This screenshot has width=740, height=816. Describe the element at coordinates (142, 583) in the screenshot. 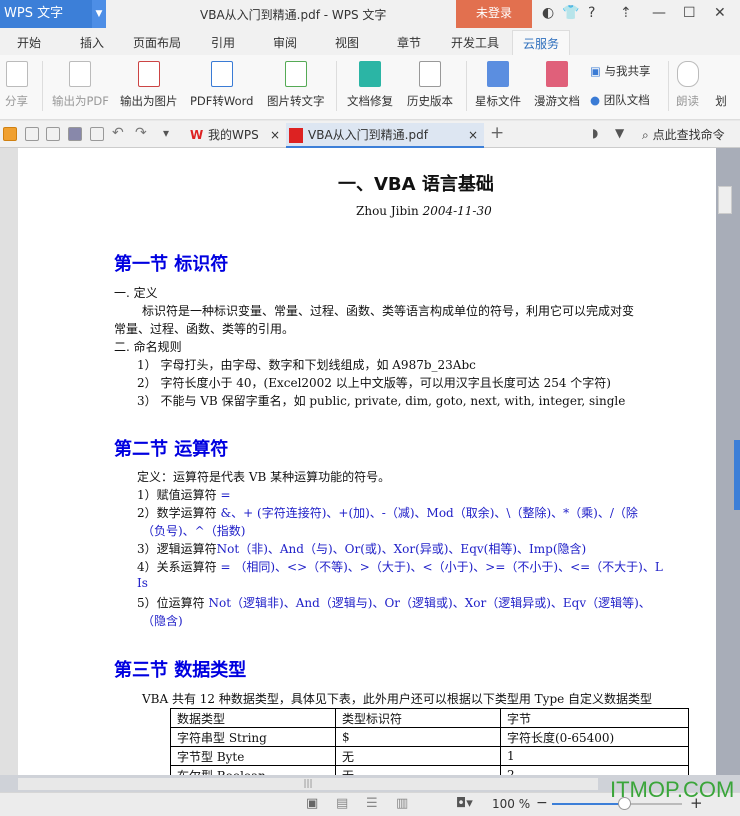

I see `text-line: Is` at that location.